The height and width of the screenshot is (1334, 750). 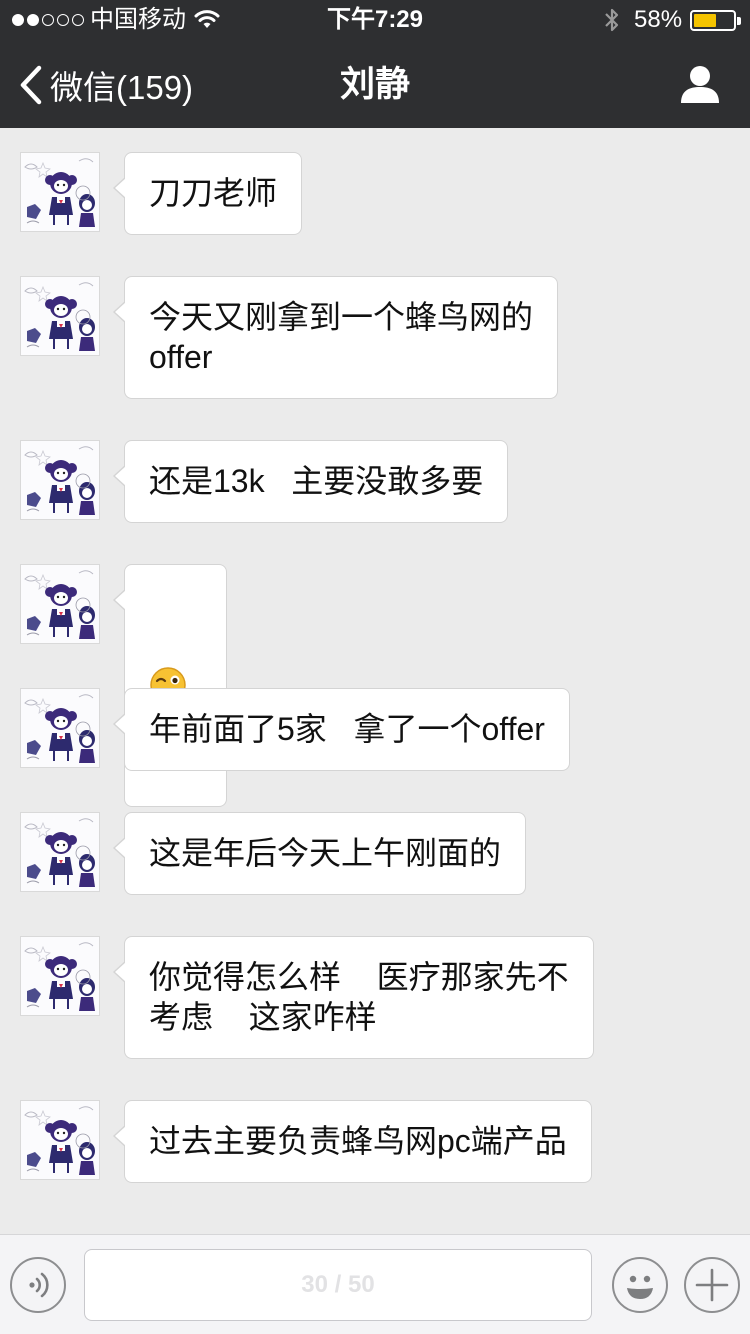 What do you see at coordinates (352, 1141) in the screenshot?
I see `message-bubble: 过去主要负责蜂鸟网pc端产品` at bounding box center [352, 1141].